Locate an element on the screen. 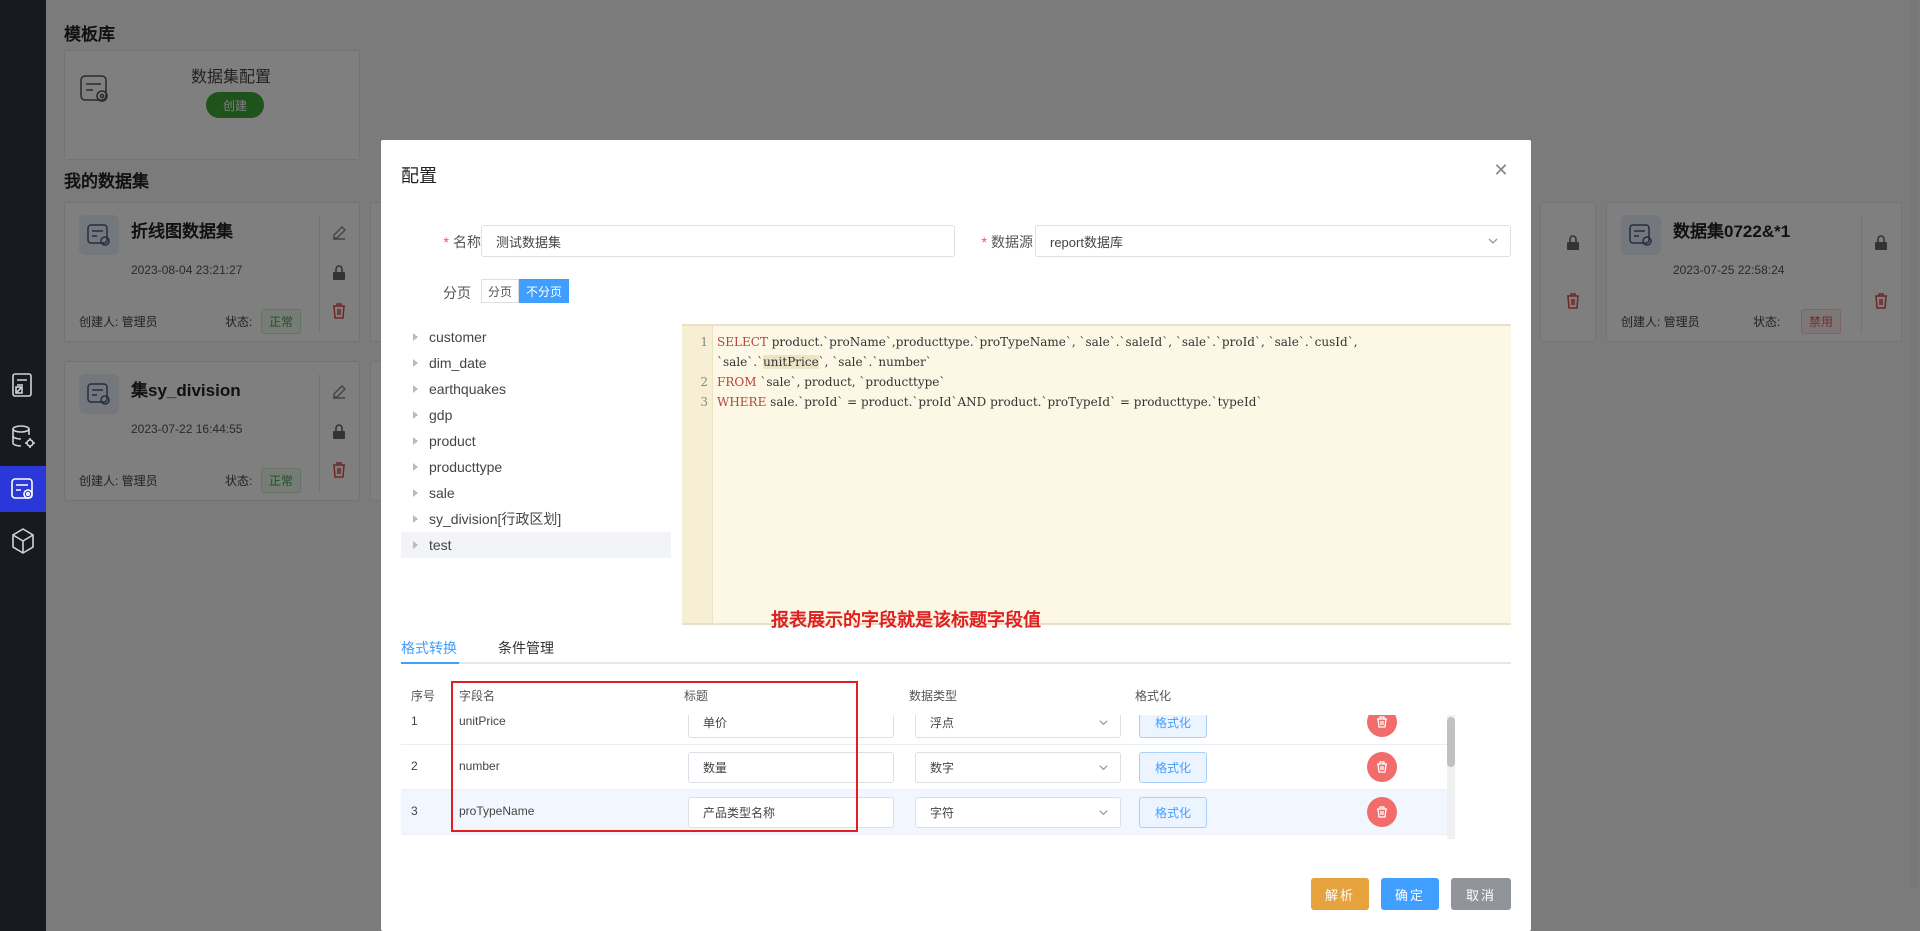 The width and height of the screenshot is (1920, 931). close-icon: ✕ is located at coordinates (1501, 169).